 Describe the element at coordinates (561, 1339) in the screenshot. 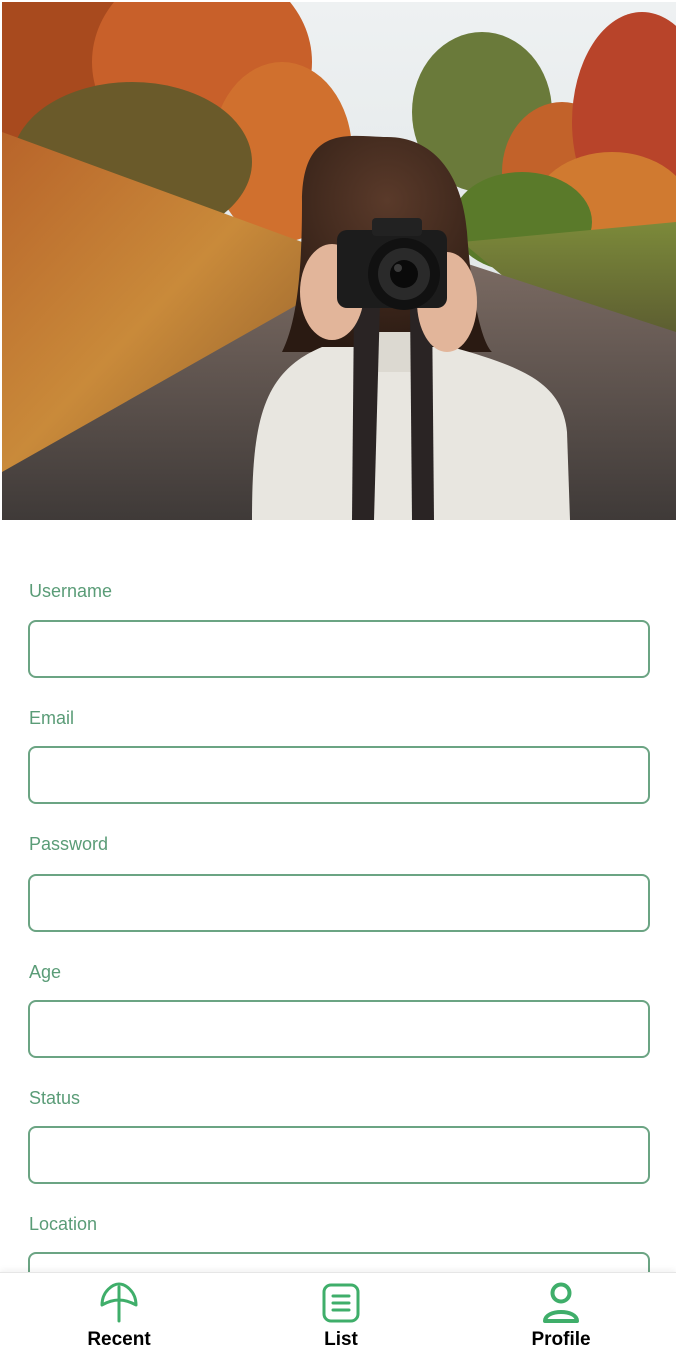

I see `nav-label-profile: Profile` at that location.